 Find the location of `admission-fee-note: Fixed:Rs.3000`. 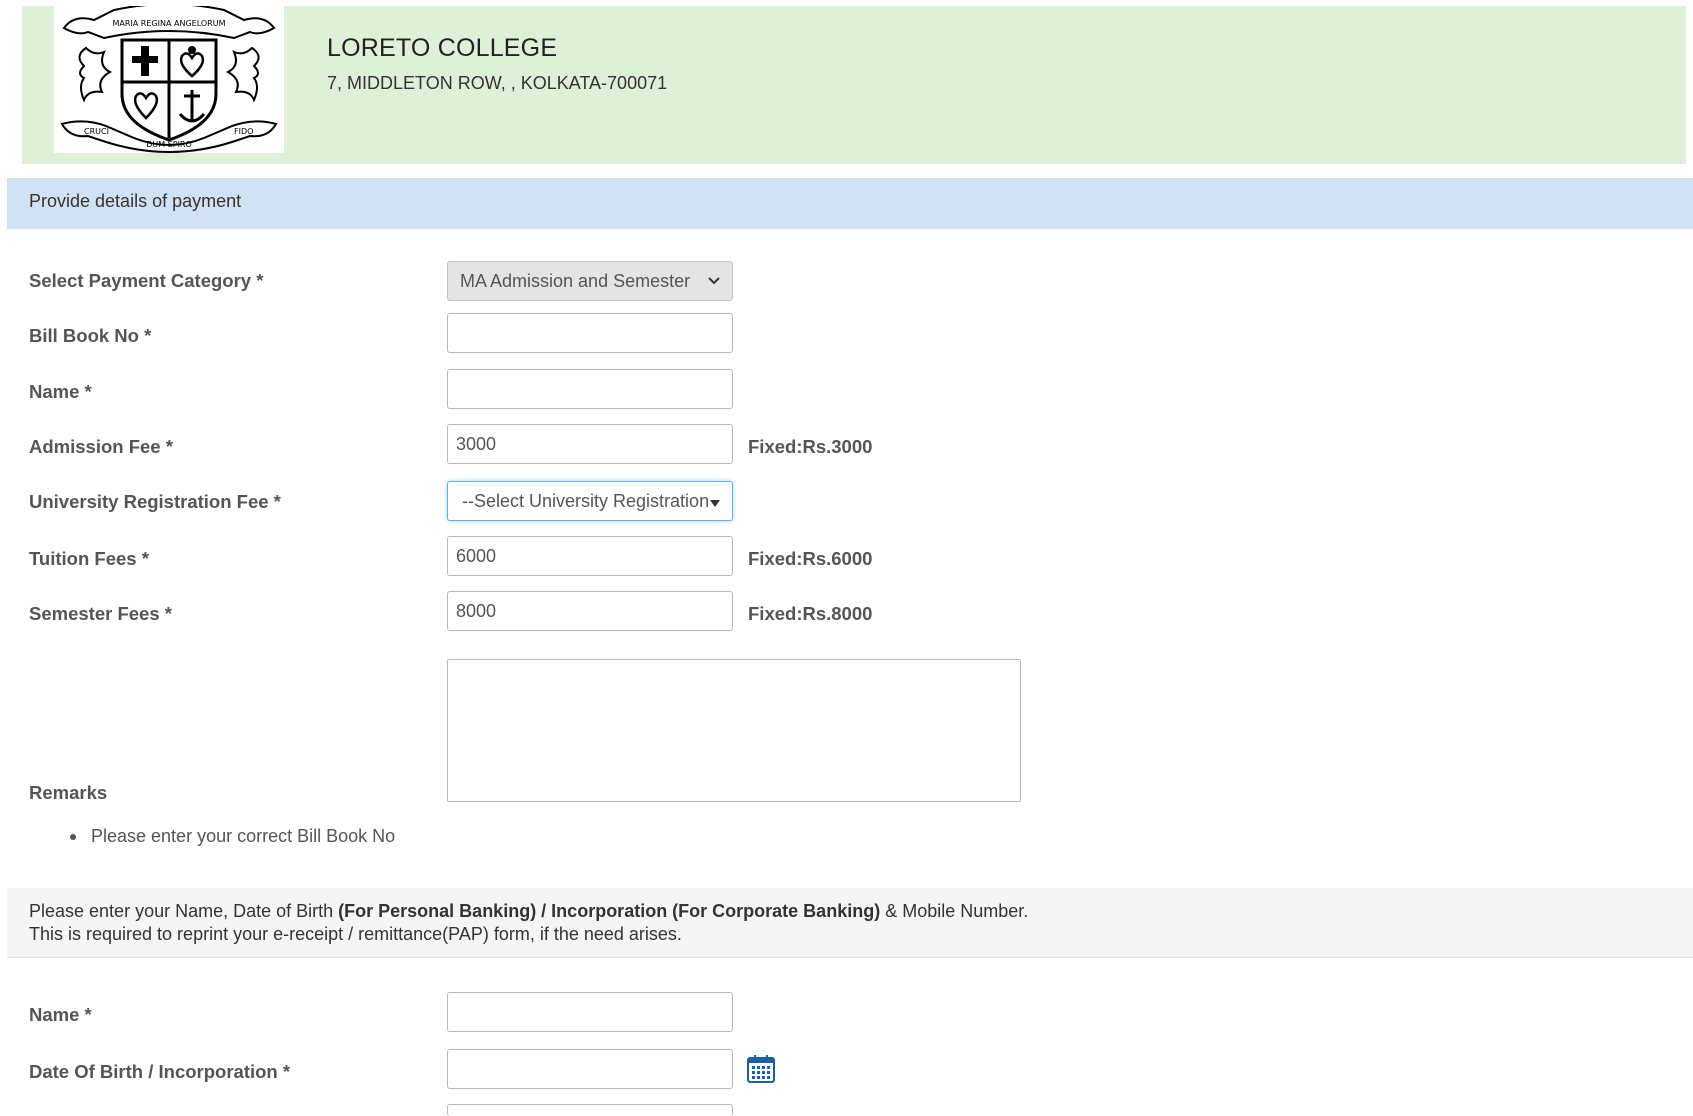

admission-fee-note: Fixed:Rs.3000 is located at coordinates (810, 446).